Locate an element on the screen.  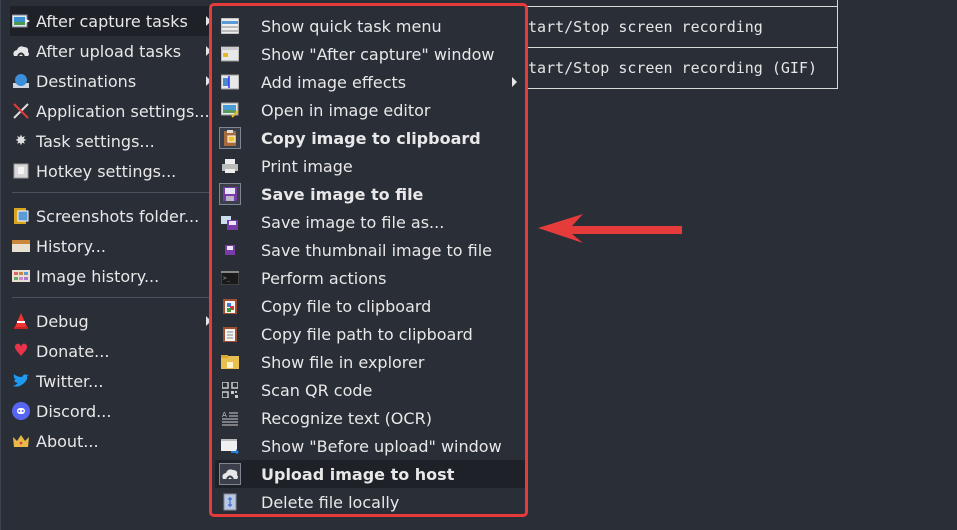
submenu-item-print-image: Print image is located at coordinates (370, 166).